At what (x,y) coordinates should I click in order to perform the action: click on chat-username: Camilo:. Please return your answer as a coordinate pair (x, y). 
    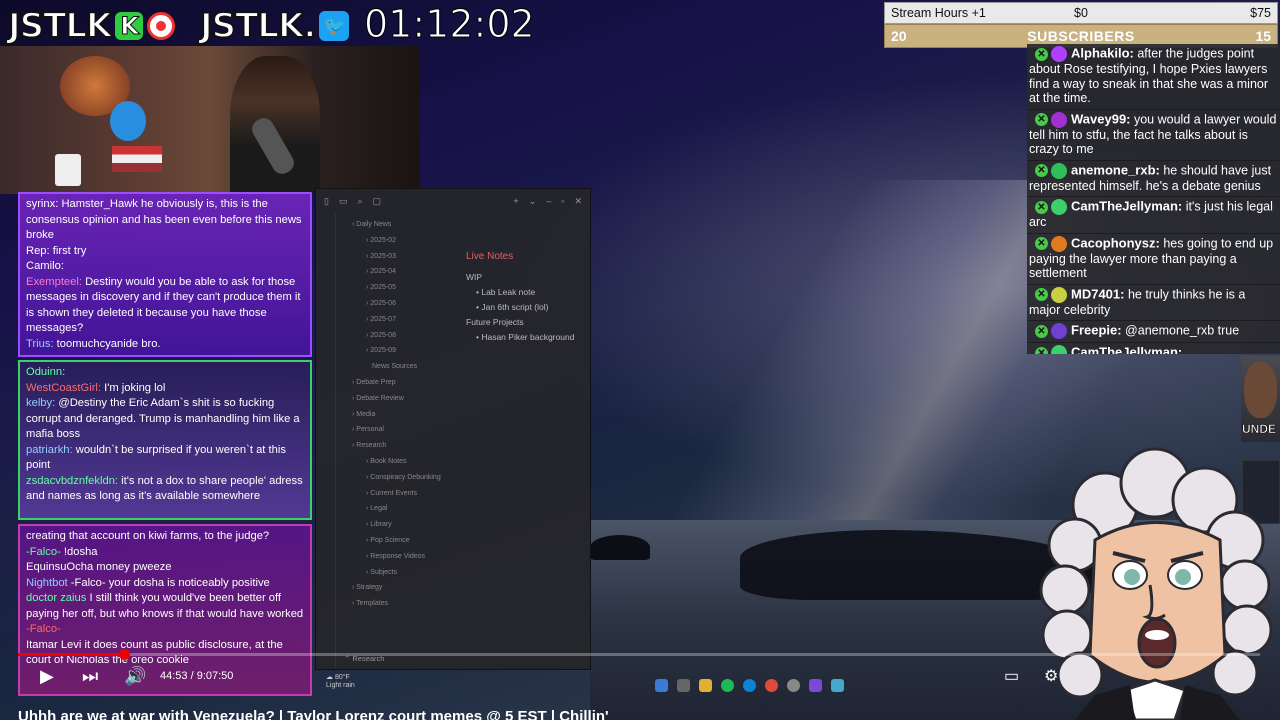
    Looking at the image, I should click on (45, 266).